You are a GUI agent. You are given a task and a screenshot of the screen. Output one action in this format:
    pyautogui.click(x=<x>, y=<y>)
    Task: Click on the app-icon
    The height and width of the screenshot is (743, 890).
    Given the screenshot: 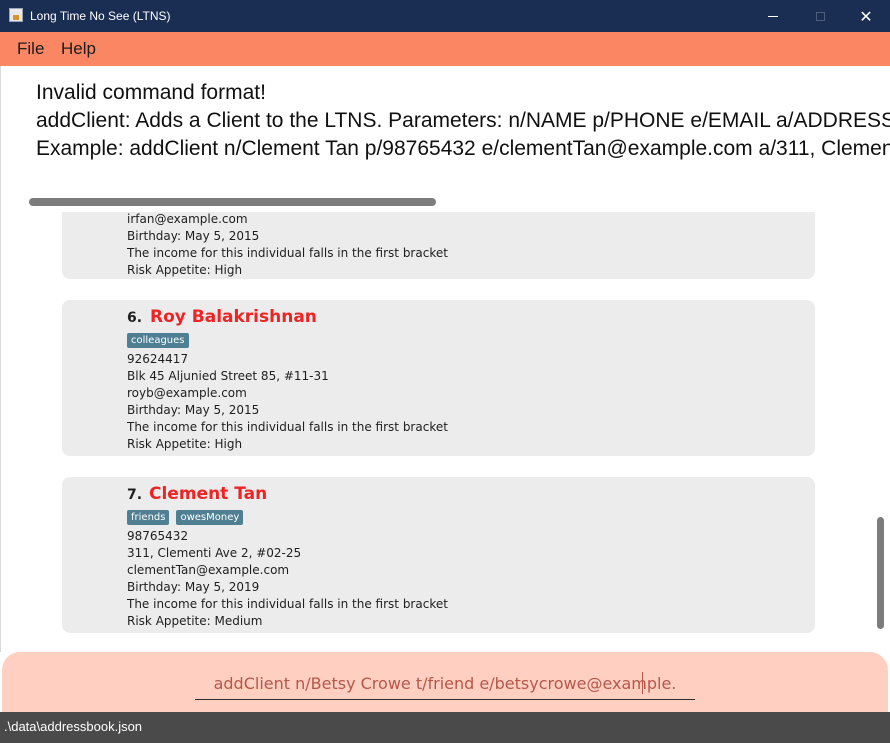 What is the action you would take?
    pyautogui.click(x=16, y=15)
    